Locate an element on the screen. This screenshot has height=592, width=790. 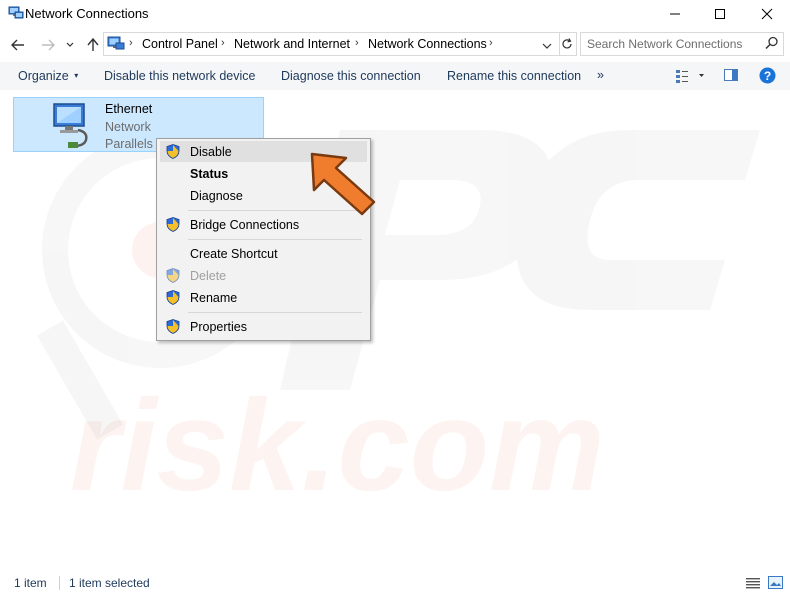
item-count: 1 item is located at coordinates (30, 583).